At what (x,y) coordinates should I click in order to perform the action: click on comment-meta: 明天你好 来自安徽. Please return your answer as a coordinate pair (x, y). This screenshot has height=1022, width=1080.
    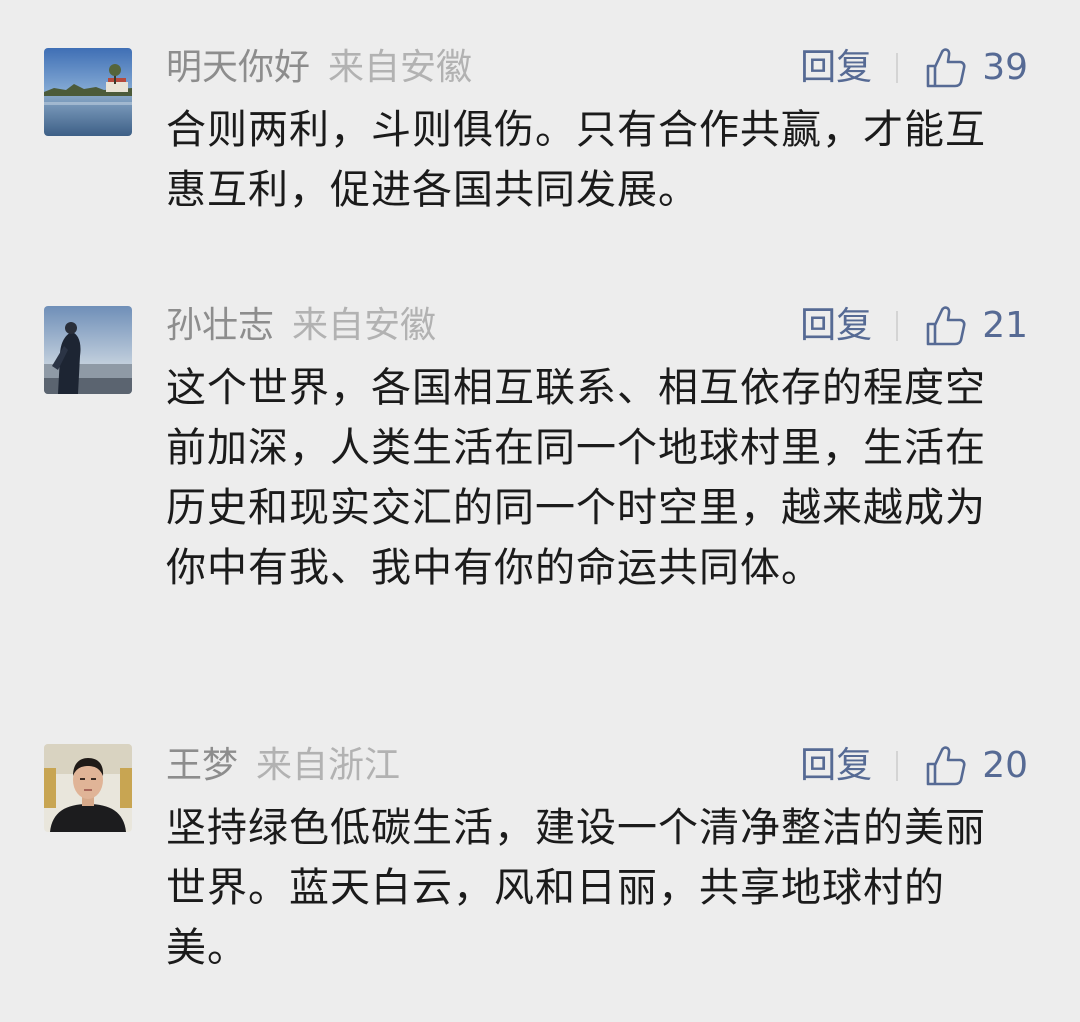
    Looking at the image, I should click on (319, 68).